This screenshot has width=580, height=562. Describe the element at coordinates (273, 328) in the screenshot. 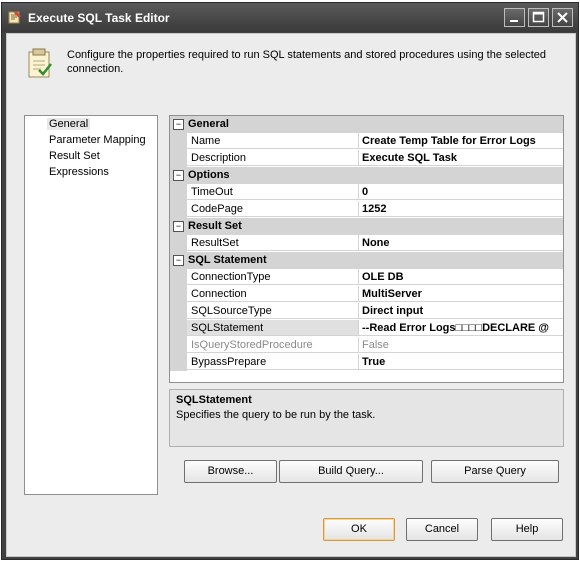

I see `property-name: SQLStatement` at that location.